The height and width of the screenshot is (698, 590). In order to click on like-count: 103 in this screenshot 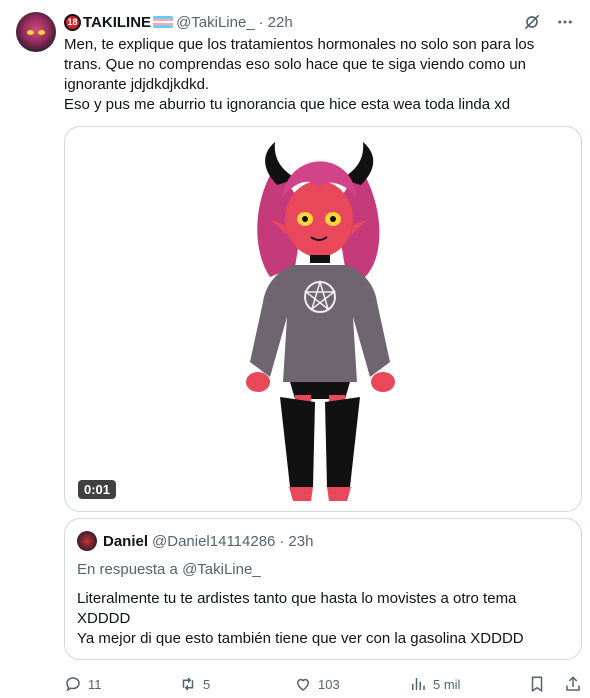, I will do `click(329, 684)`.